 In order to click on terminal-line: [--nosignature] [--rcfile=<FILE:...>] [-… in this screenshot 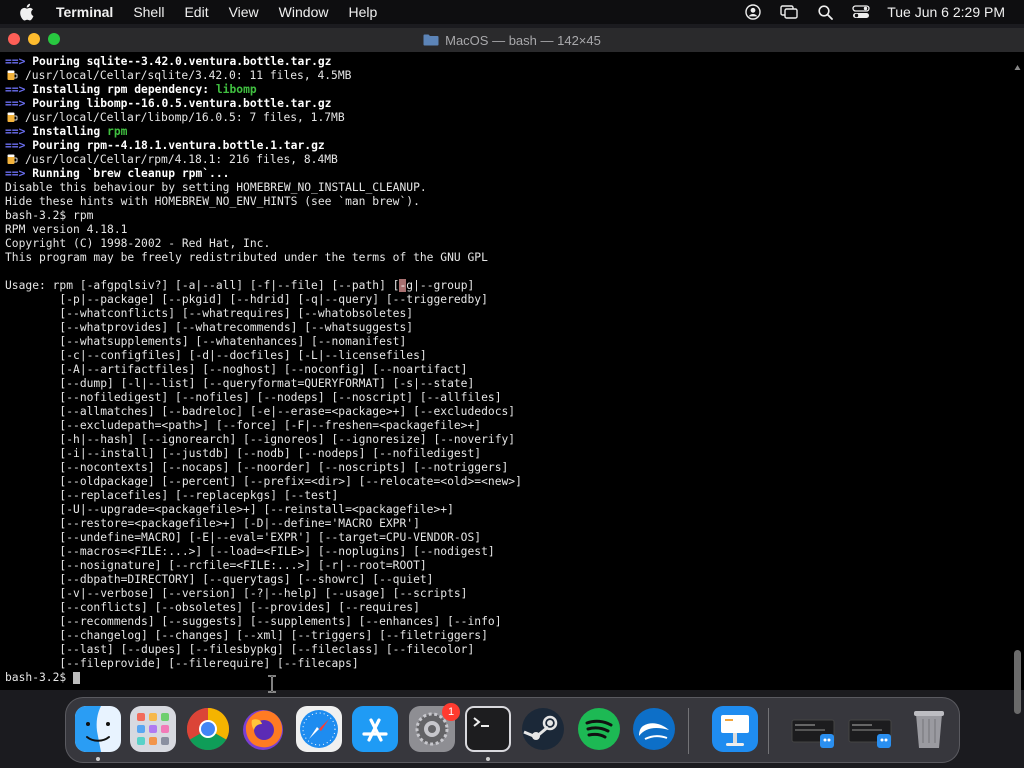, I will do `click(507, 566)`.